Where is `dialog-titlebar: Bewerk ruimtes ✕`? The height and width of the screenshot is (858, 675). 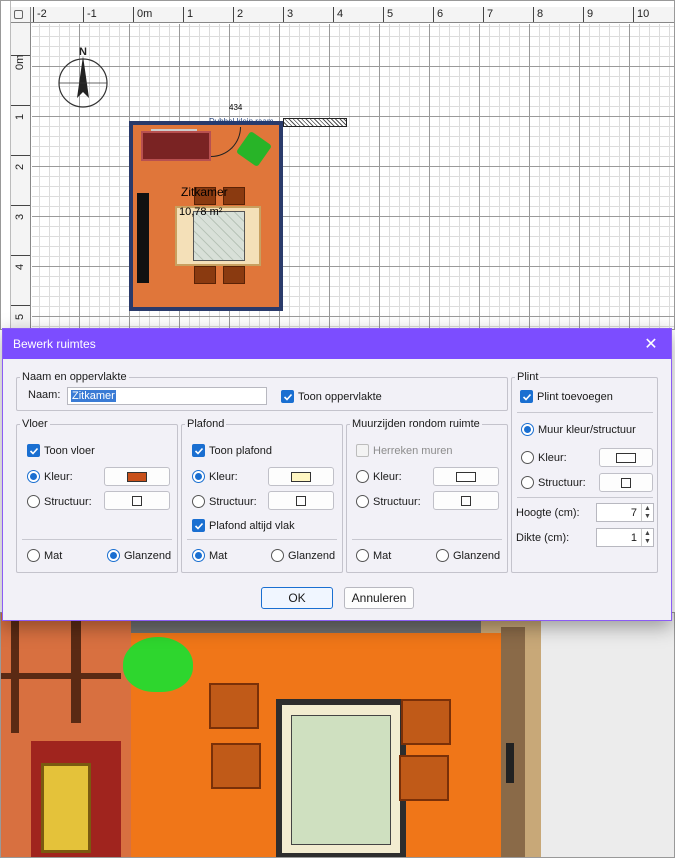 dialog-titlebar: Bewerk ruimtes ✕ is located at coordinates (337, 344).